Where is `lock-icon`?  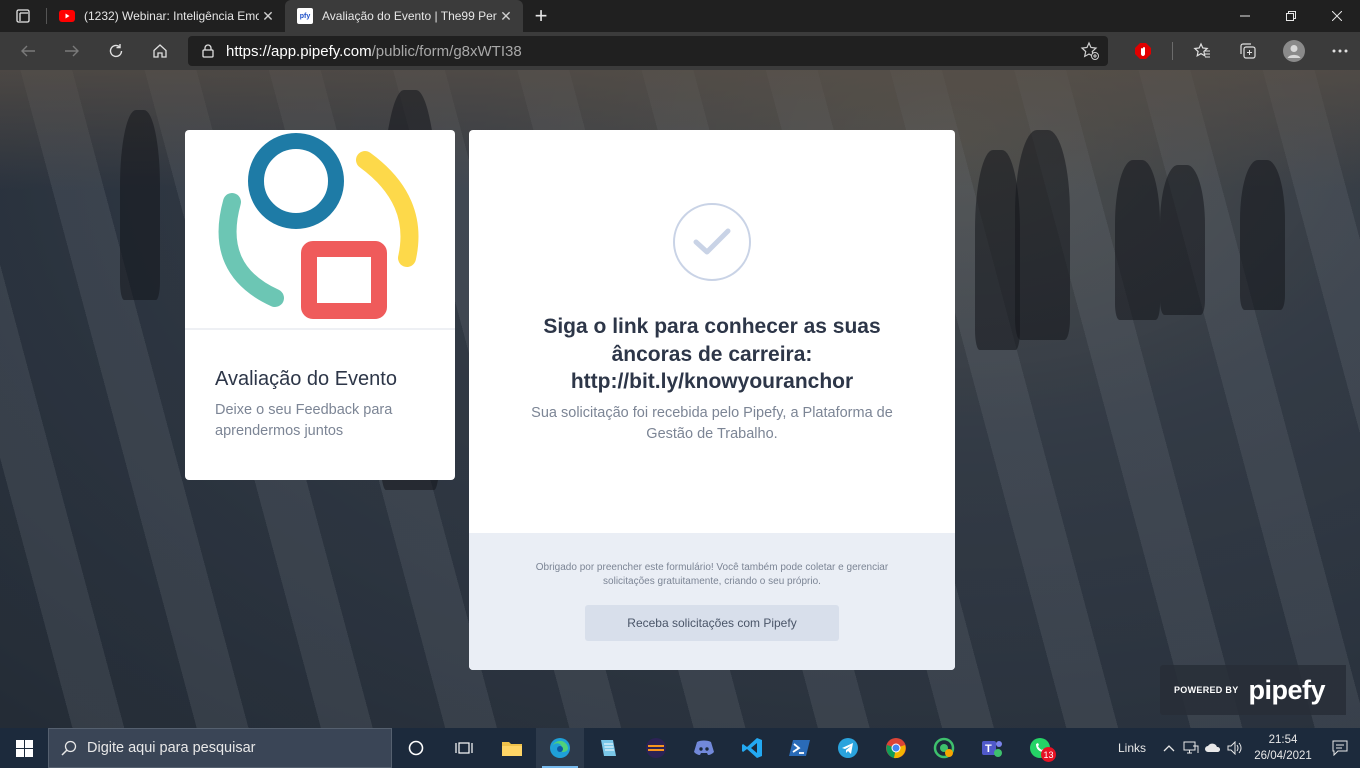
lock-icon is located at coordinates (208, 51).